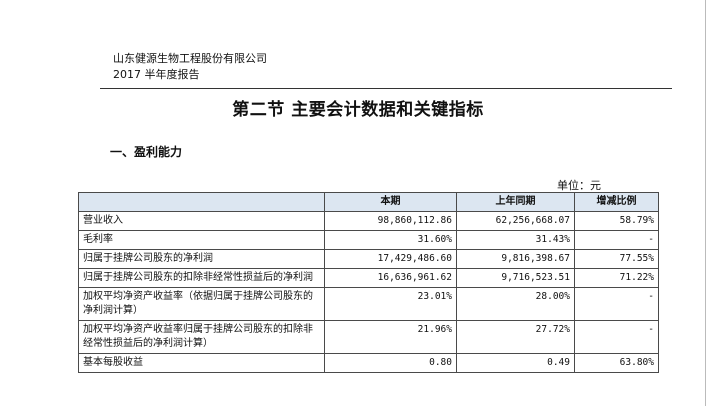 This screenshot has width=716, height=406. I want to click on header-cell-change: 增减比例, so click(616, 202).